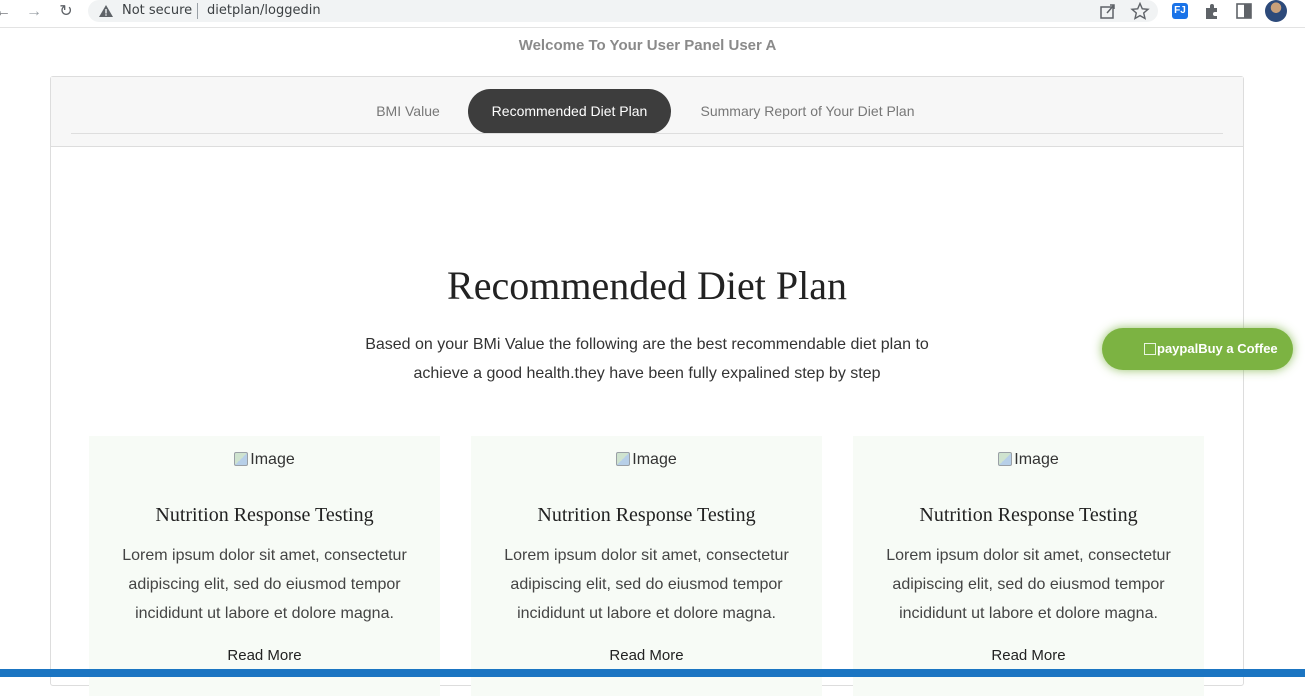  I want to click on extensions-puzzle-icon, so click(1212, 11).